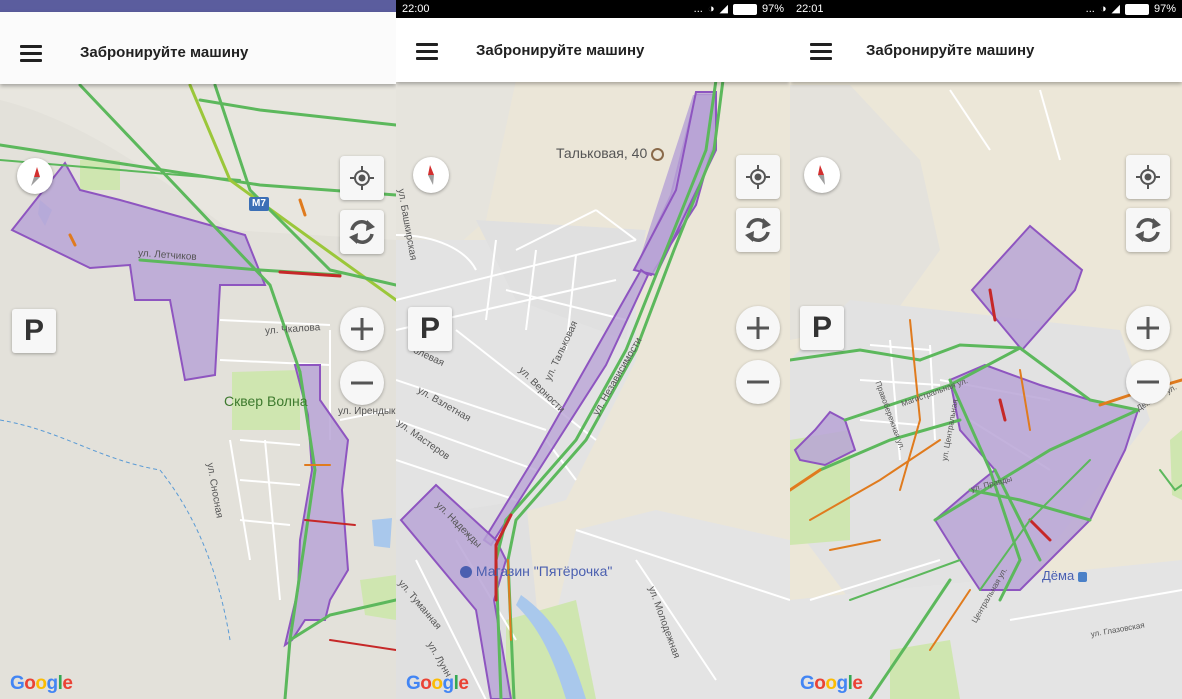  Describe the element at coordinates (466, 572) in the screenshot. I see `shop-icon` at that location.